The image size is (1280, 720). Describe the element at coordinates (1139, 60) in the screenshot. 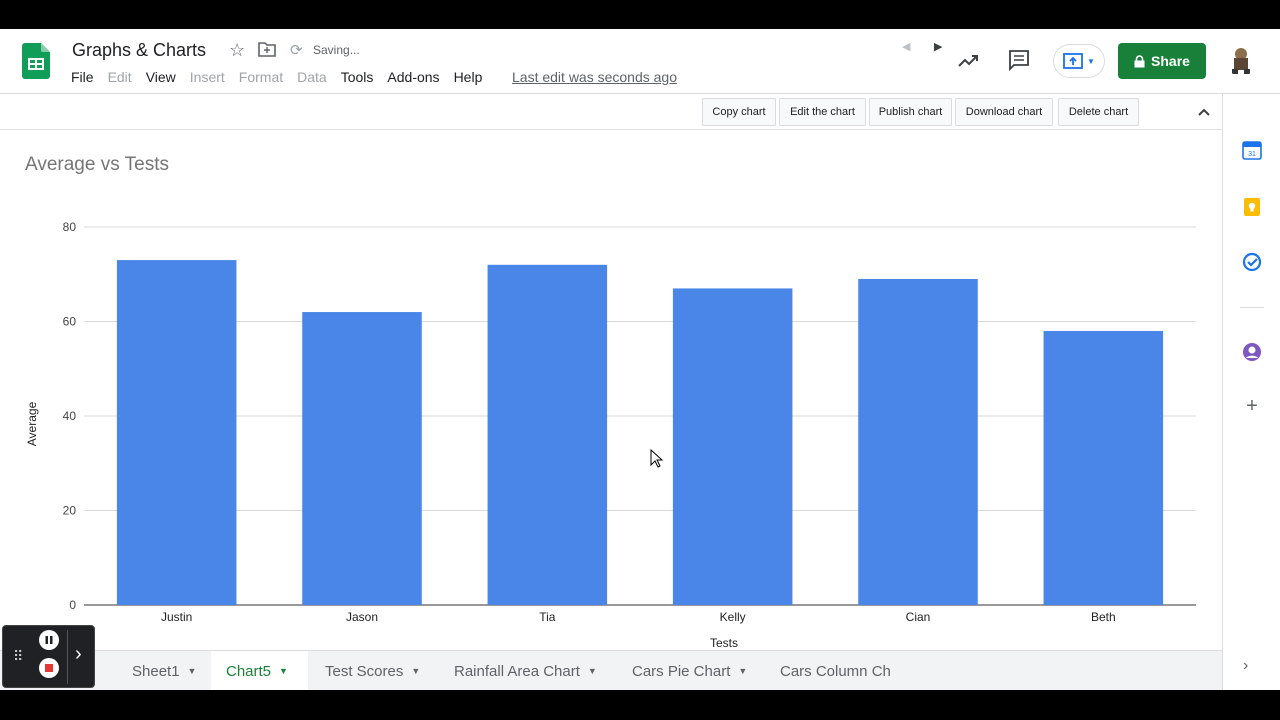

I see `lock-icon` at that location.